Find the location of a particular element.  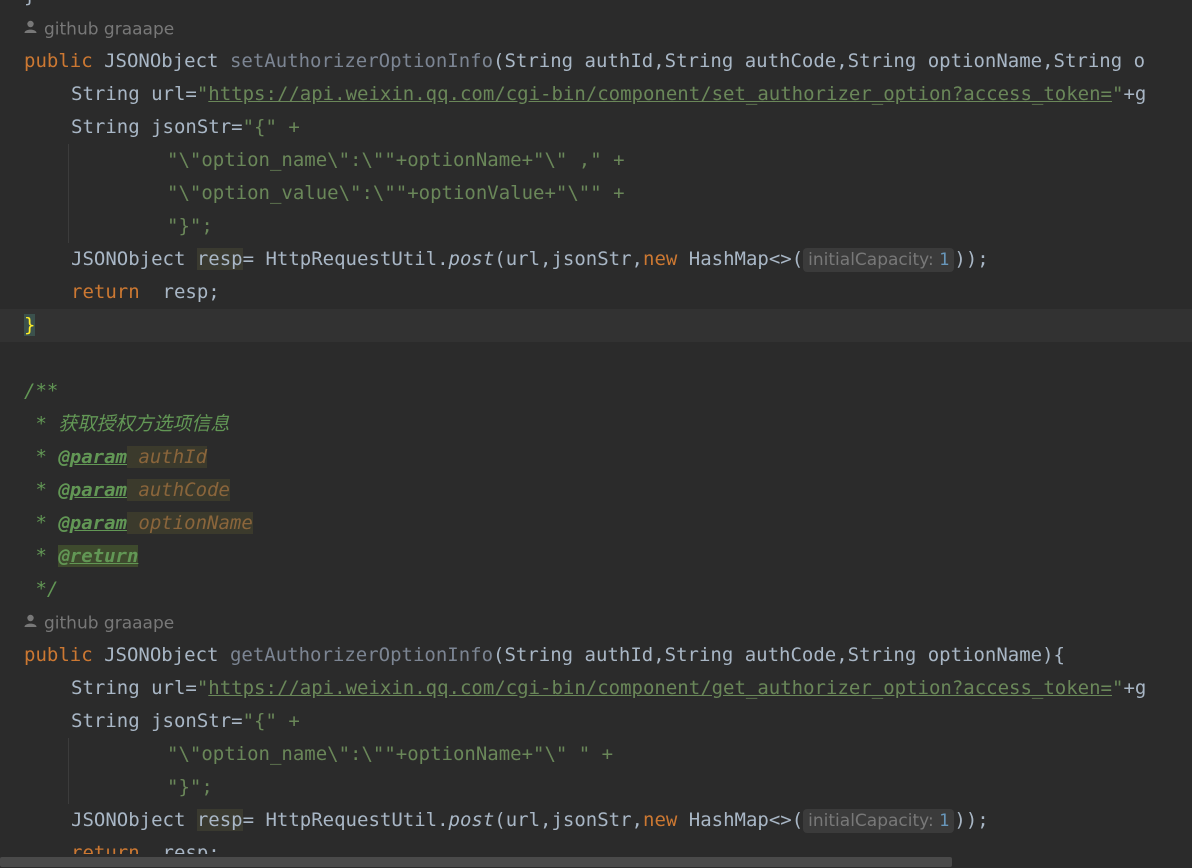

comment-line: */ is located at coordinates (41, 589).